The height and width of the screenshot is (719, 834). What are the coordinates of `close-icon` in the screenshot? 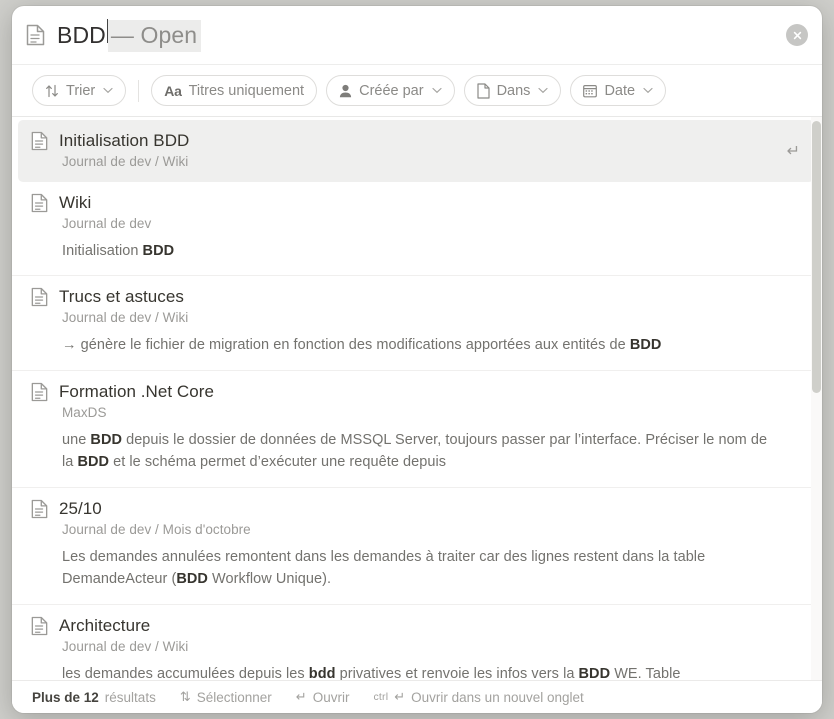 It's located at (797, 35).